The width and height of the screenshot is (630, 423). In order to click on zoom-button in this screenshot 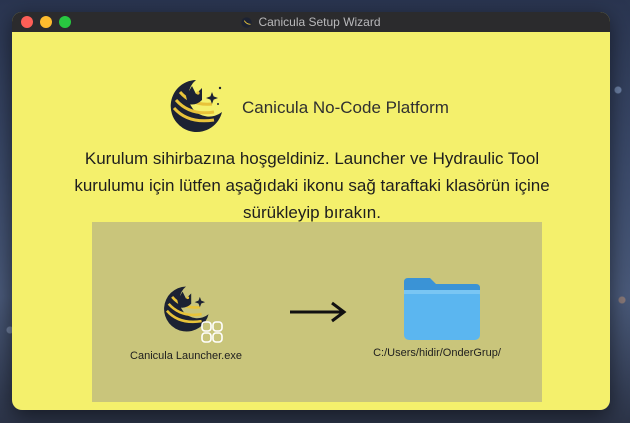, I will do `click(65, 22)`.